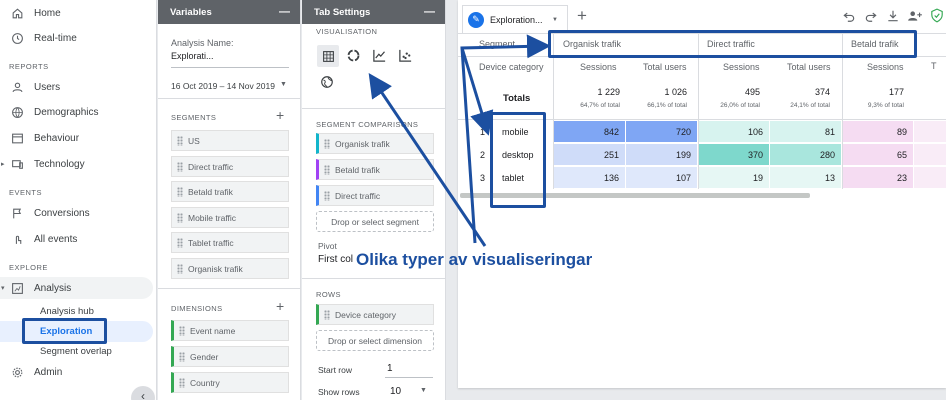  What do you see at coordinates (474, 259) in the screenshot?
I see `annotation-label: Olika typer av visualiseringar` at bounding box center [474, 259].